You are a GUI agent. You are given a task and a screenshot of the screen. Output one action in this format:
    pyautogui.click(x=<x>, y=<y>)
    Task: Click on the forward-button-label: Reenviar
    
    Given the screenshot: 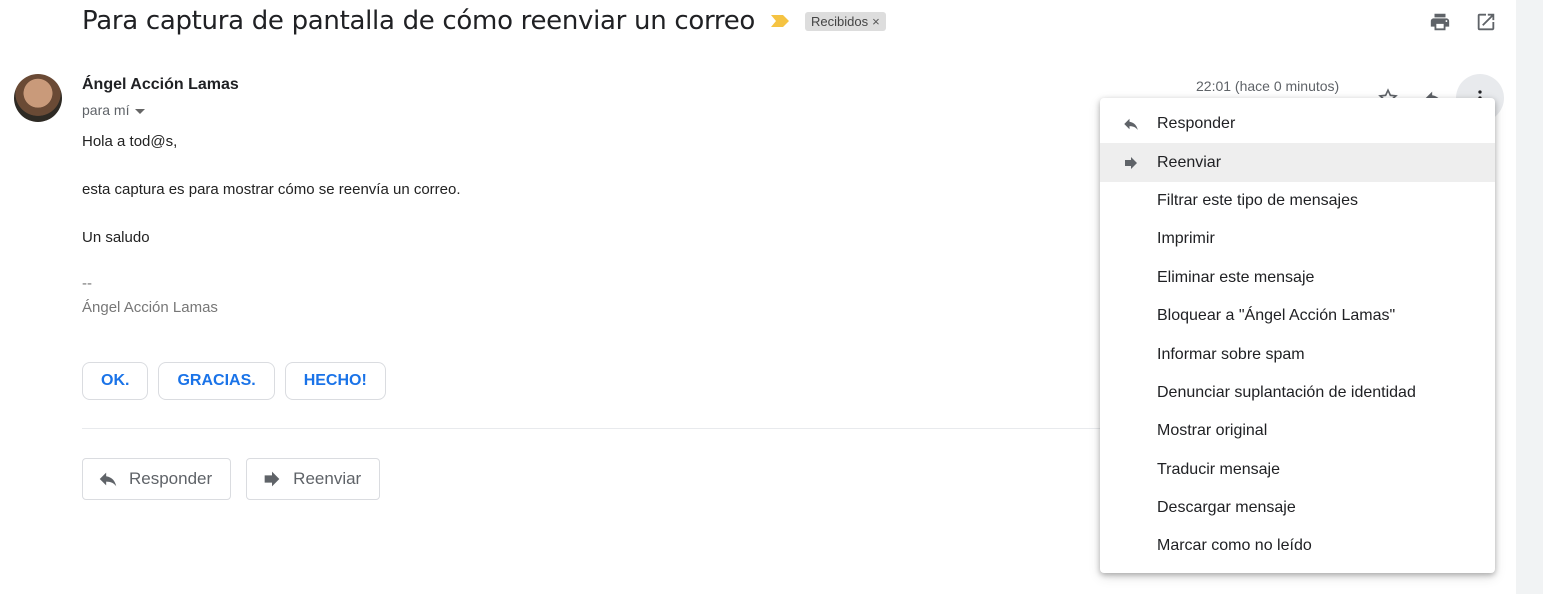 What is the action you would take?
    pyautogui.click(x=327, y=478)
    